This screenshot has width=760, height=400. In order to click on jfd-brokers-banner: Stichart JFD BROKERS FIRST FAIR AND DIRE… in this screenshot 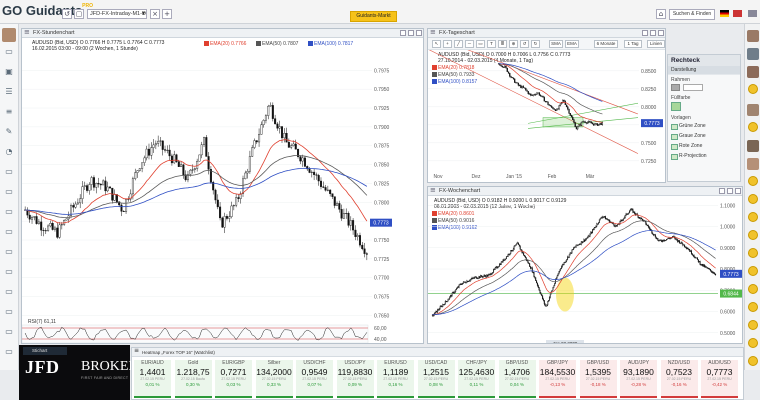, I will do `click(82, 372)`.